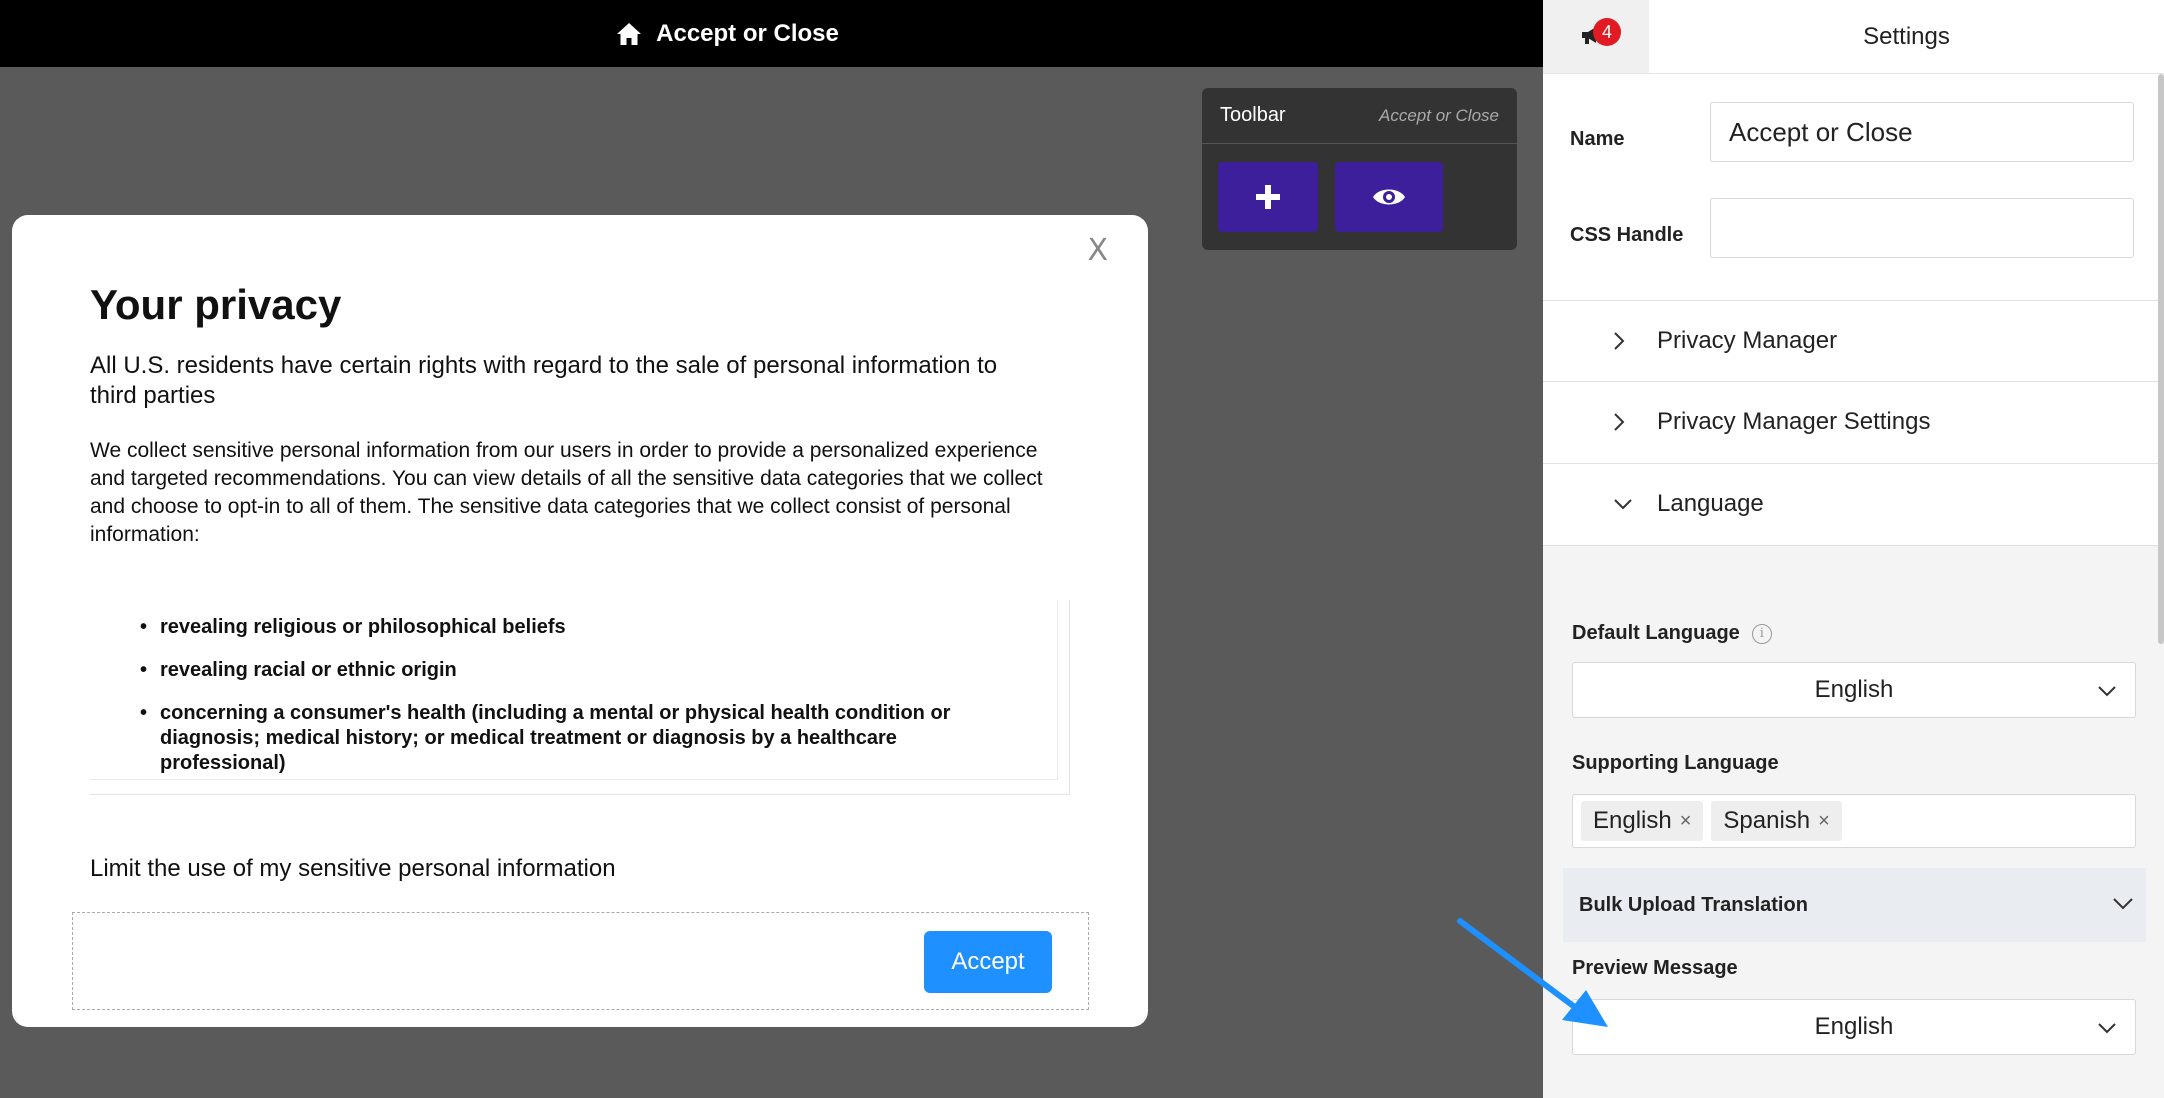 The image size is (2164, 1098). What do you see at coordinates (580, 670) in the screenshot?
I see `category-item: revealing racial or ethnic origin` at bounding box center [580, 670].